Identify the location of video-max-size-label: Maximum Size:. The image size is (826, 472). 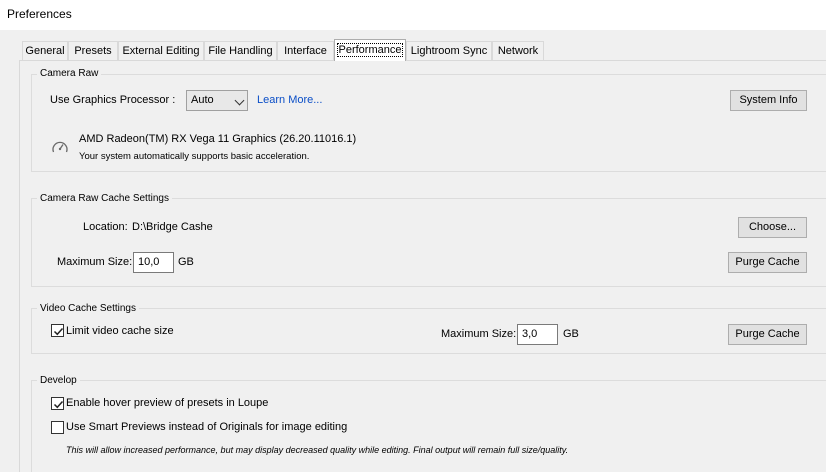
(479, 334).